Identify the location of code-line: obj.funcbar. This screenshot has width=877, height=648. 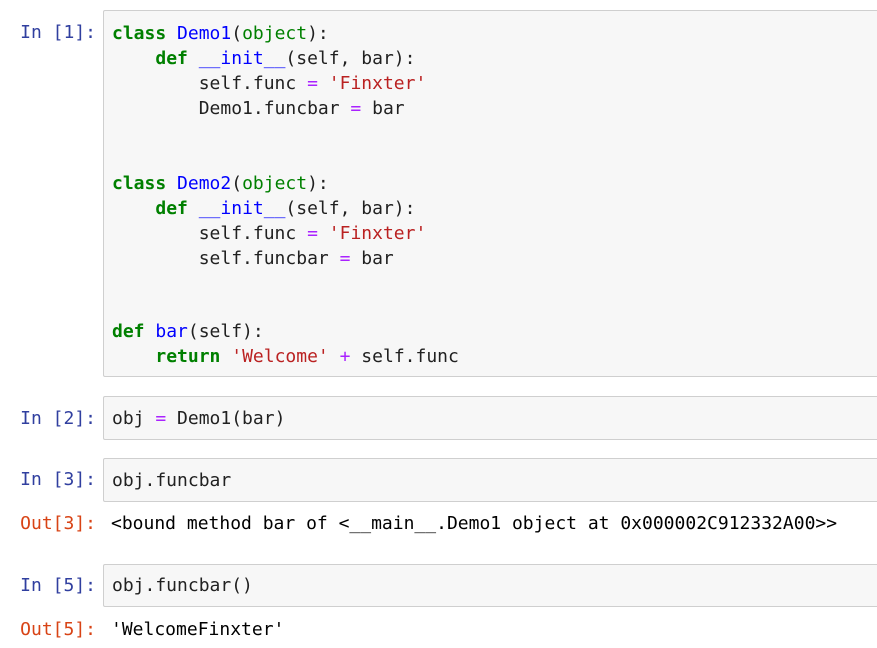
(171, 480).